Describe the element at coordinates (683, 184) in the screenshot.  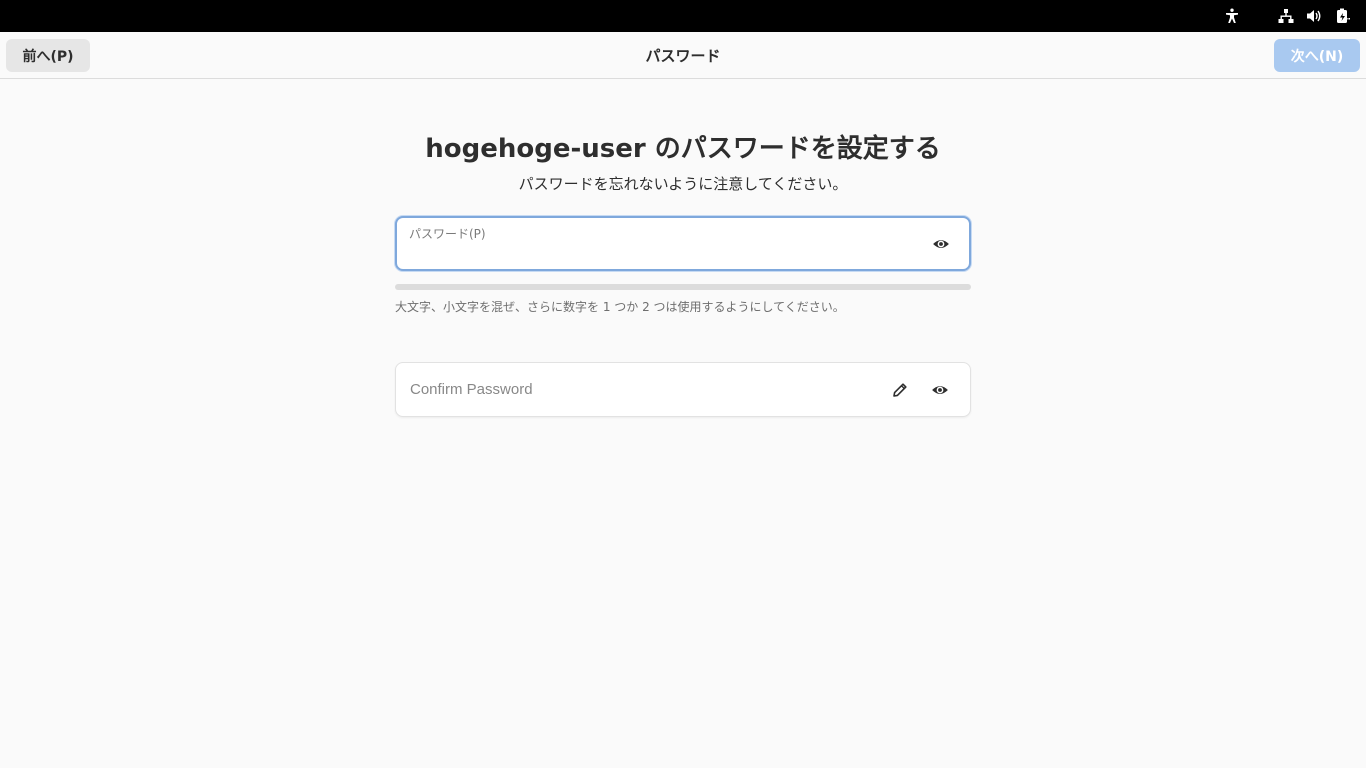
I see `subtitle: パスワードを忘れないように注意してください。` at that location.